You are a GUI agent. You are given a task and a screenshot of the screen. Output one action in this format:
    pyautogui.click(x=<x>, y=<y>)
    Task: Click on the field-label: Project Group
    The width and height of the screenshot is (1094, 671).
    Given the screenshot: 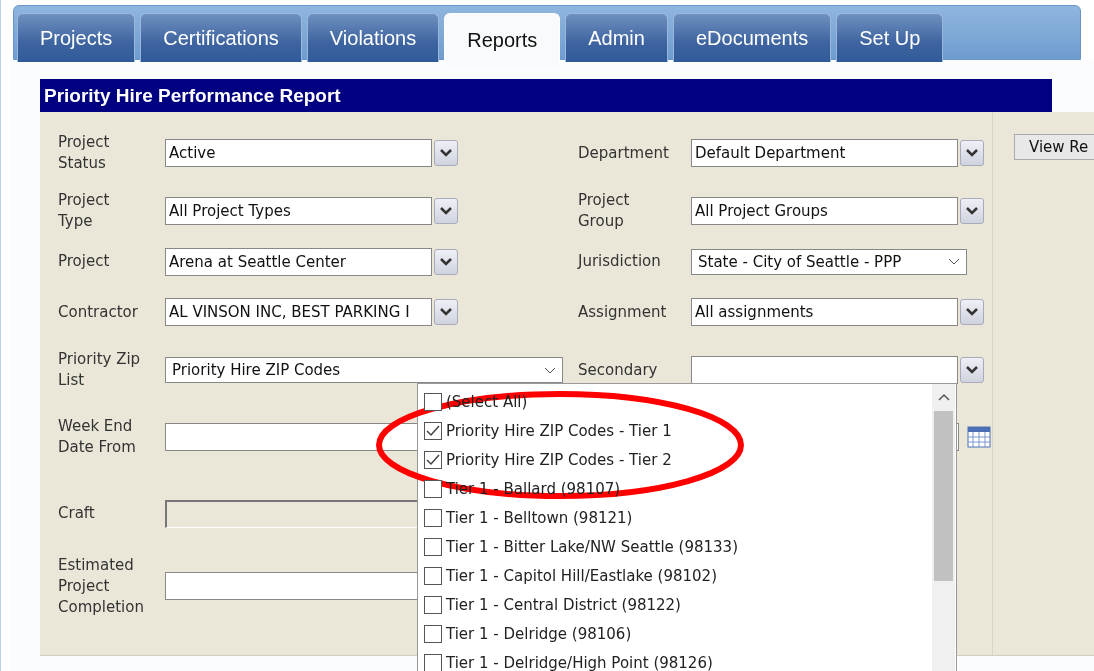 What is the action you would take?
    pyautogui.click(x=604, y=211)
    